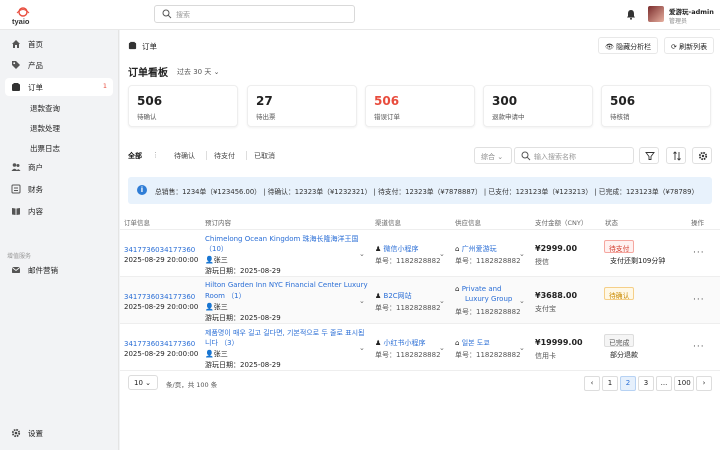  Describe the element at coordinates (45, 128) in the screenshot. I see `sidebar-subitem-refund-process: 退款处理` at that location.